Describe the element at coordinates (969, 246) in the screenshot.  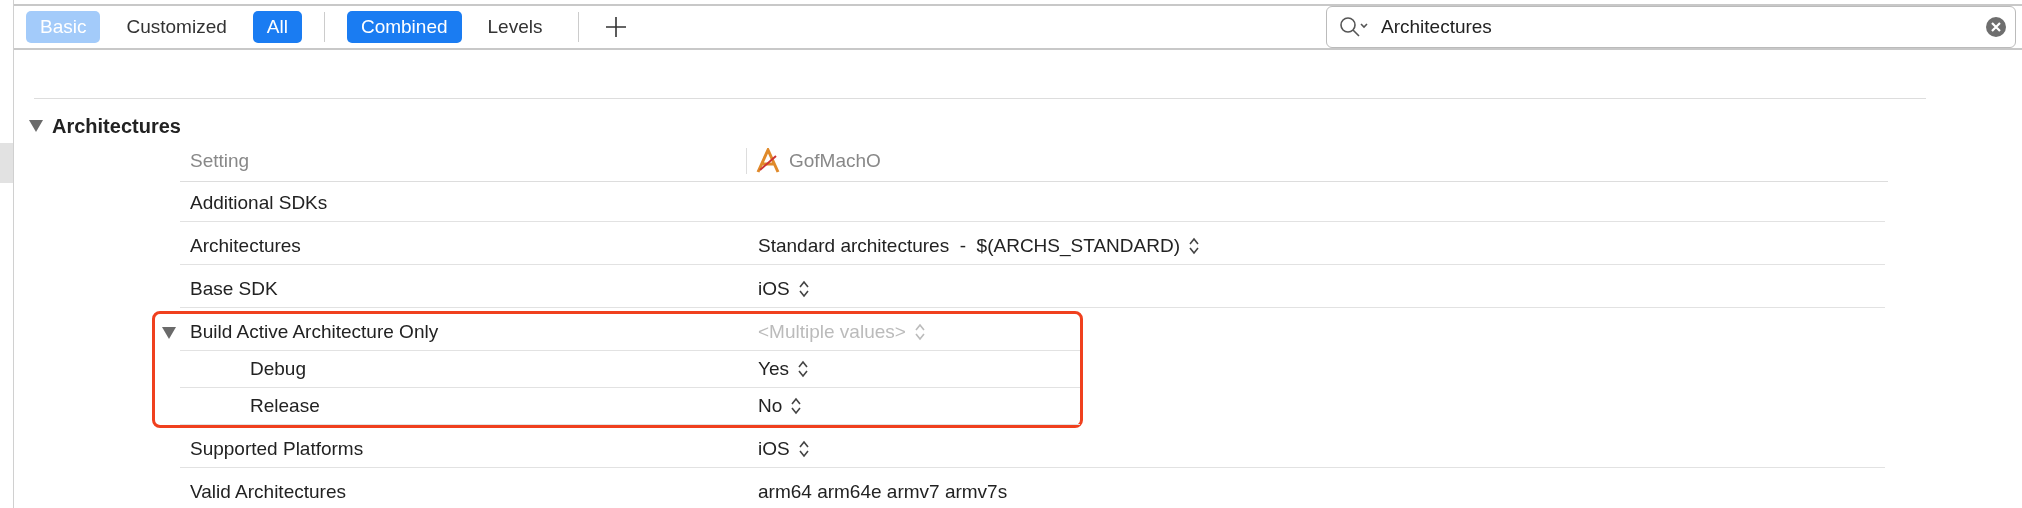
I see `setting-value: Standard architectures - $(ARCHS_STANDARD)` at that location.